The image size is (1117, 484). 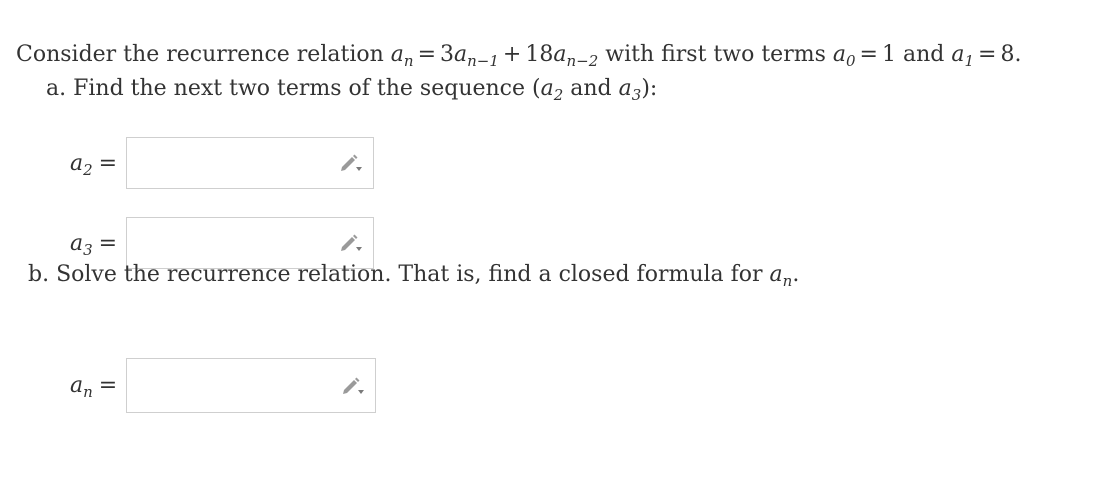 What do you see at coordinates (1007, 54) in the screenshot?
I see `math-val: 8` at bounding box center [1007, 54].